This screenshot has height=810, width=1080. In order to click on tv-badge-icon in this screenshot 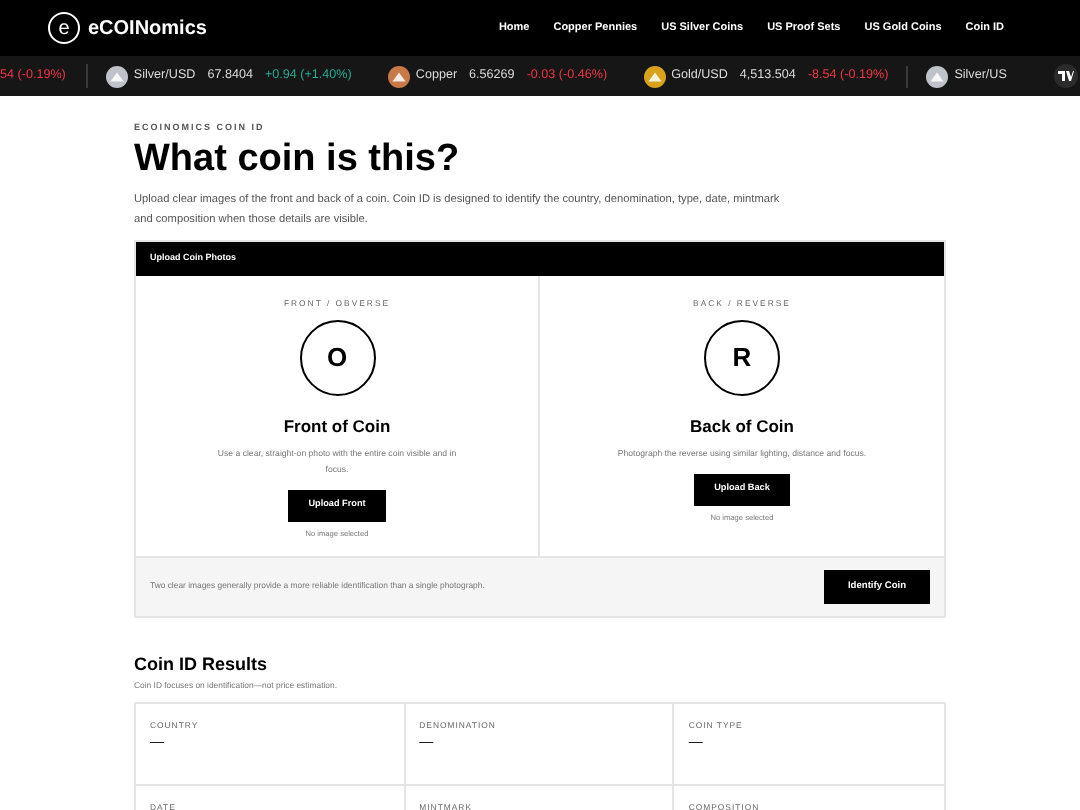, I will do `click(1066, 76)`.